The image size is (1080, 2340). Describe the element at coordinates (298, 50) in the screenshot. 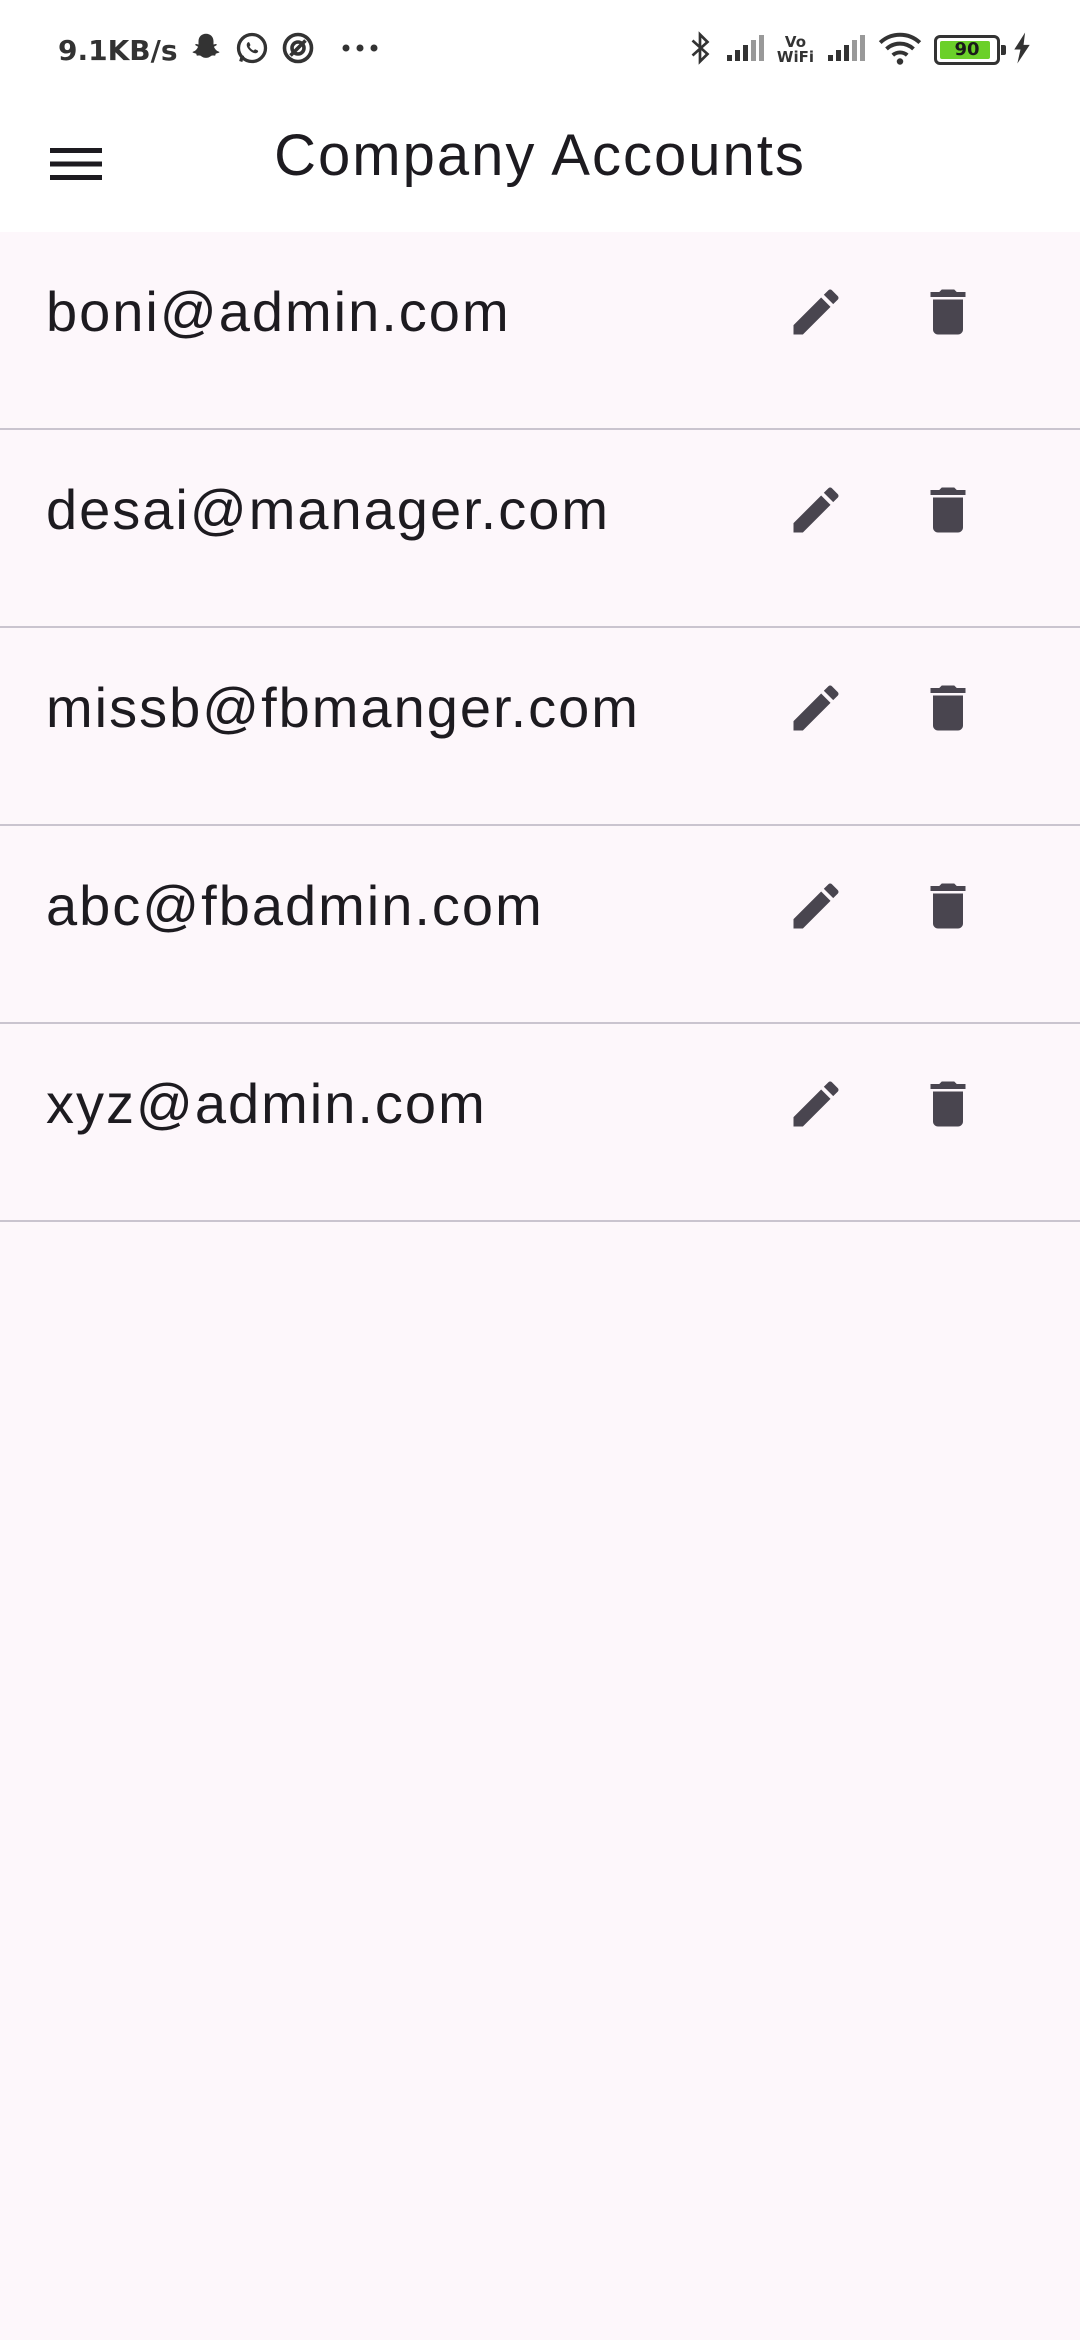

I see `app-notification-icon` at that location.